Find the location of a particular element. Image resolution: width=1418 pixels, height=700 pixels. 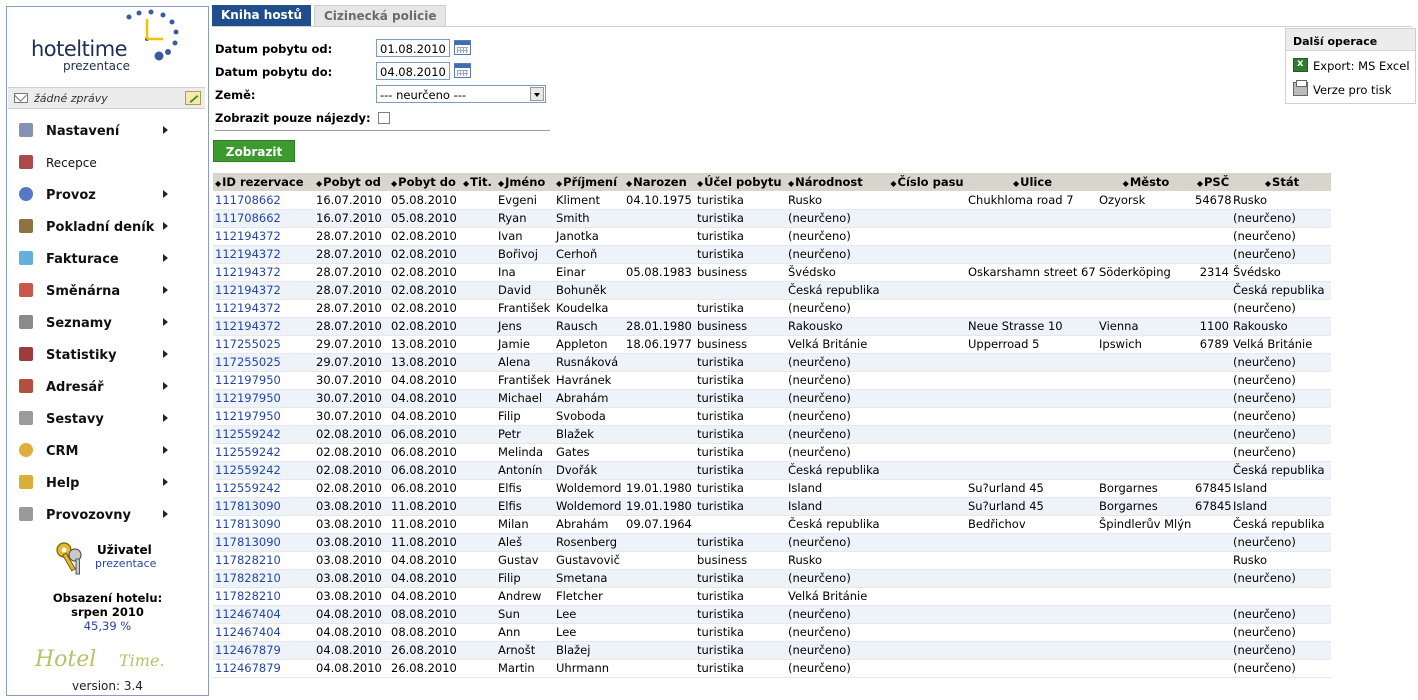

menu-item-12: Provozovny is located at coordinates (107, 515).